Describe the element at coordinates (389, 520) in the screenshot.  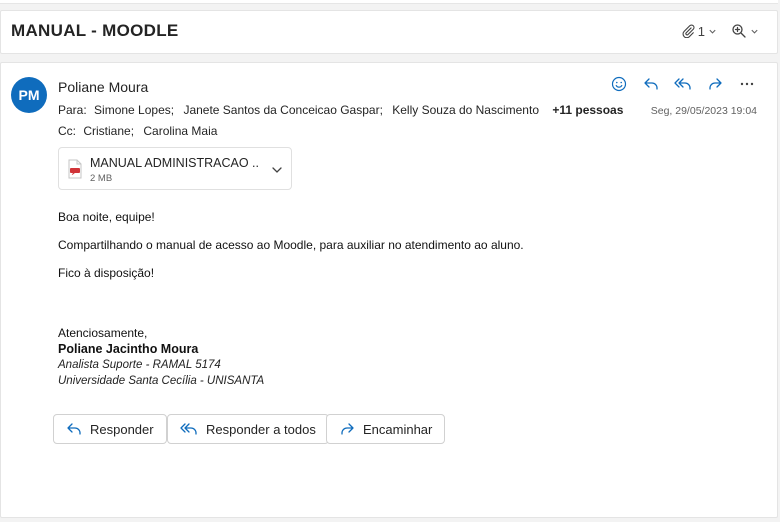
I see `bottom-strip` at that location.